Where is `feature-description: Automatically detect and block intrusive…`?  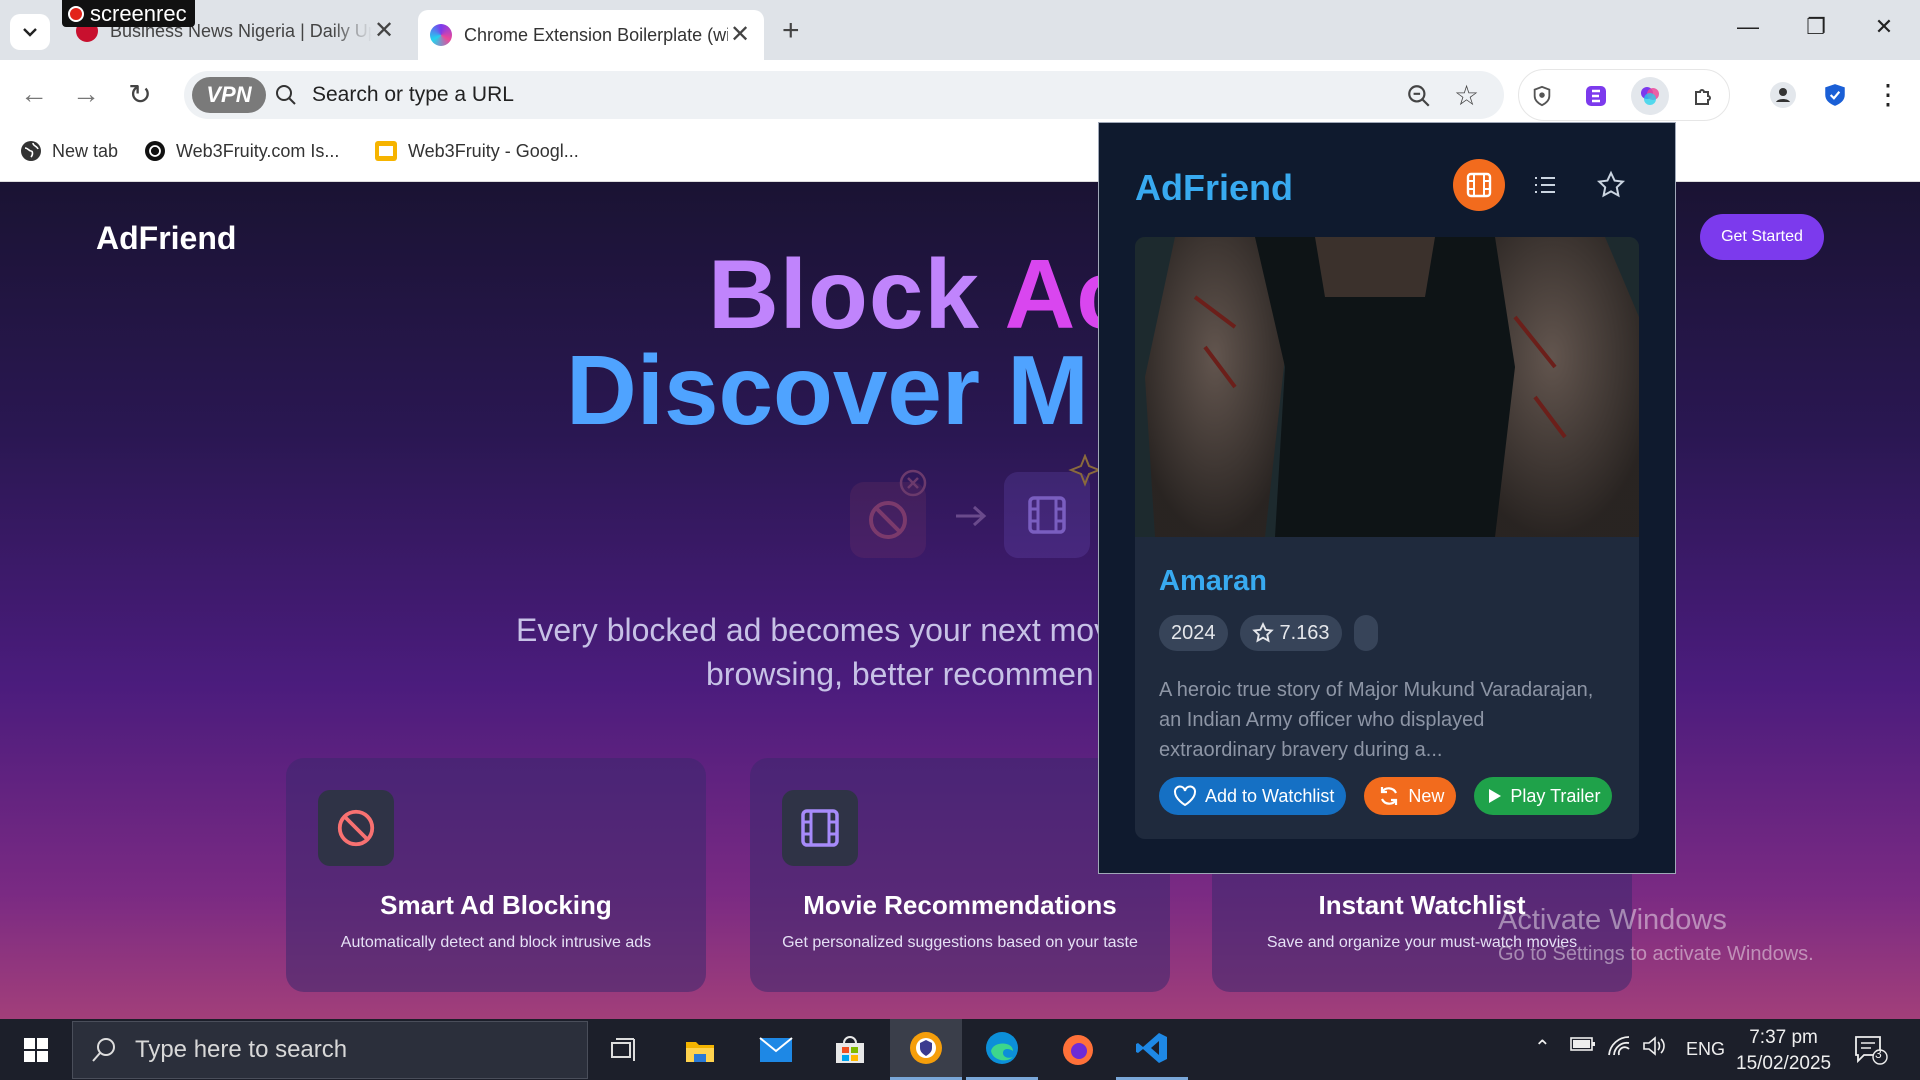 feature-description: Automatically detect and block intrusive… is located at coordinates (496, 942).